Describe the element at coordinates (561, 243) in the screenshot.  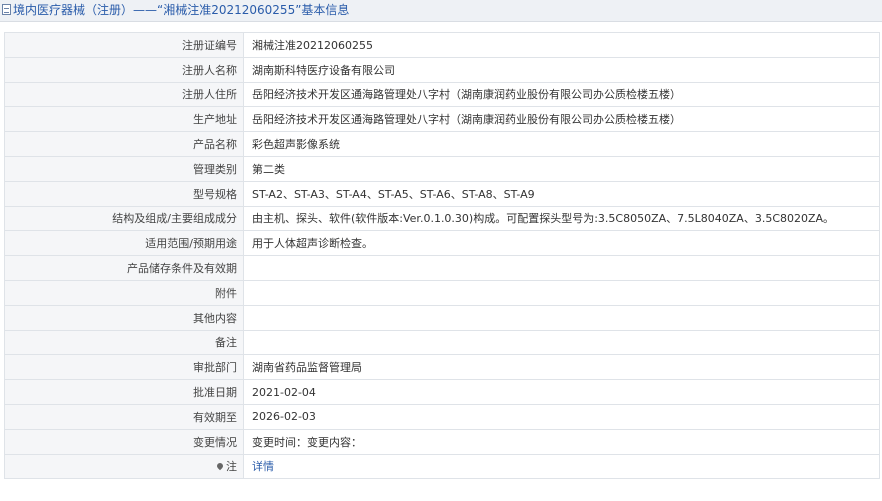
I see `row-value: 用于人体超声诊断检查。` at that location.